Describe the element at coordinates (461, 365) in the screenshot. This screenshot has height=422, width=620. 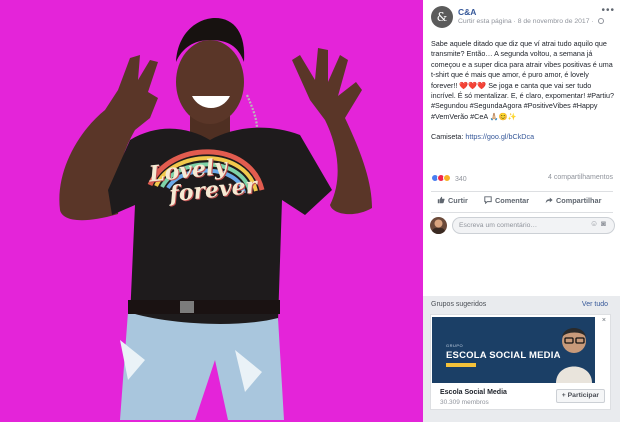
I see `banner-accent` at that location.